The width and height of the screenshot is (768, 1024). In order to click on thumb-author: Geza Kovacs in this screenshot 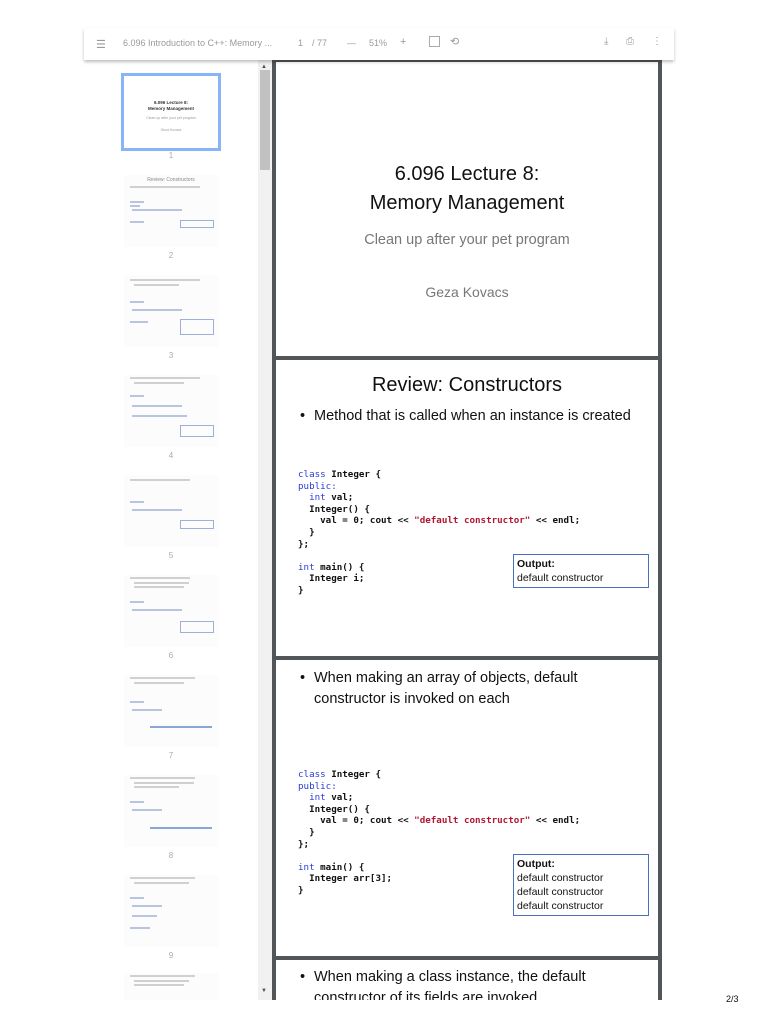, I will do `click(171, 130)`.